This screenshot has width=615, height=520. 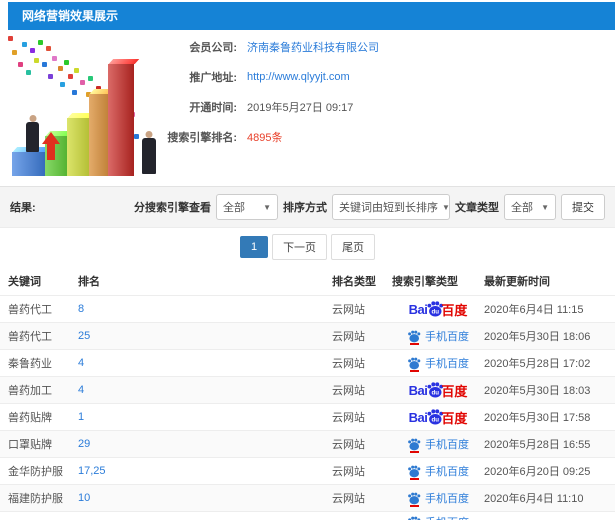 I want to click on submit-button: 提交, so click(x=583, y=207).